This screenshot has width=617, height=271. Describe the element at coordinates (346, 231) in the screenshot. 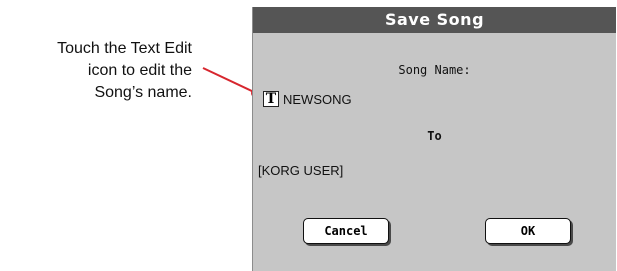

I see `cancel-button: Cancel` at that location.